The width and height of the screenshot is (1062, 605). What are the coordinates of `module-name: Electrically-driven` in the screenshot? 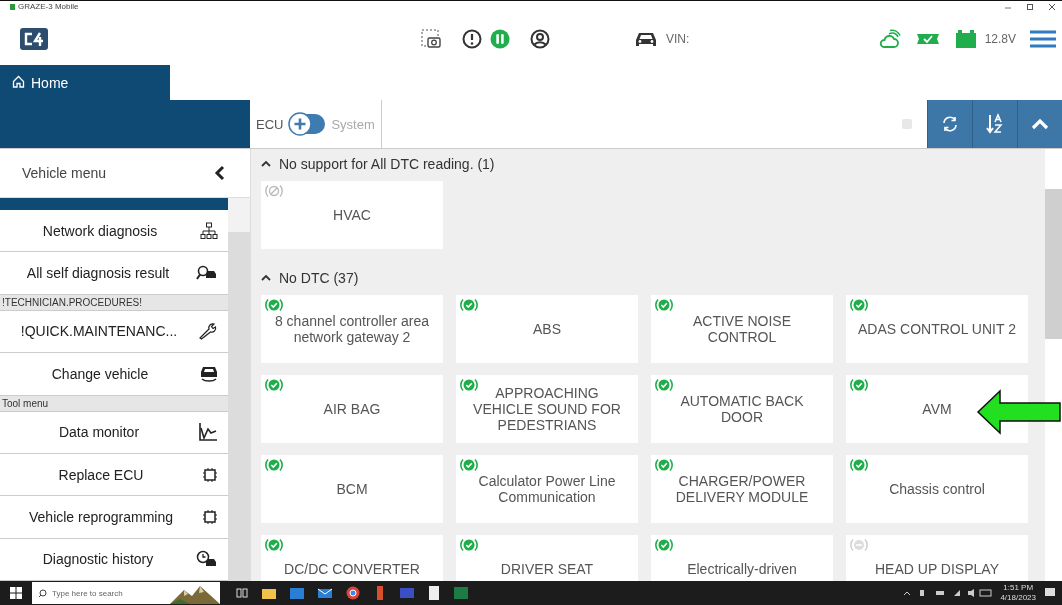 It's located at (742, 569).